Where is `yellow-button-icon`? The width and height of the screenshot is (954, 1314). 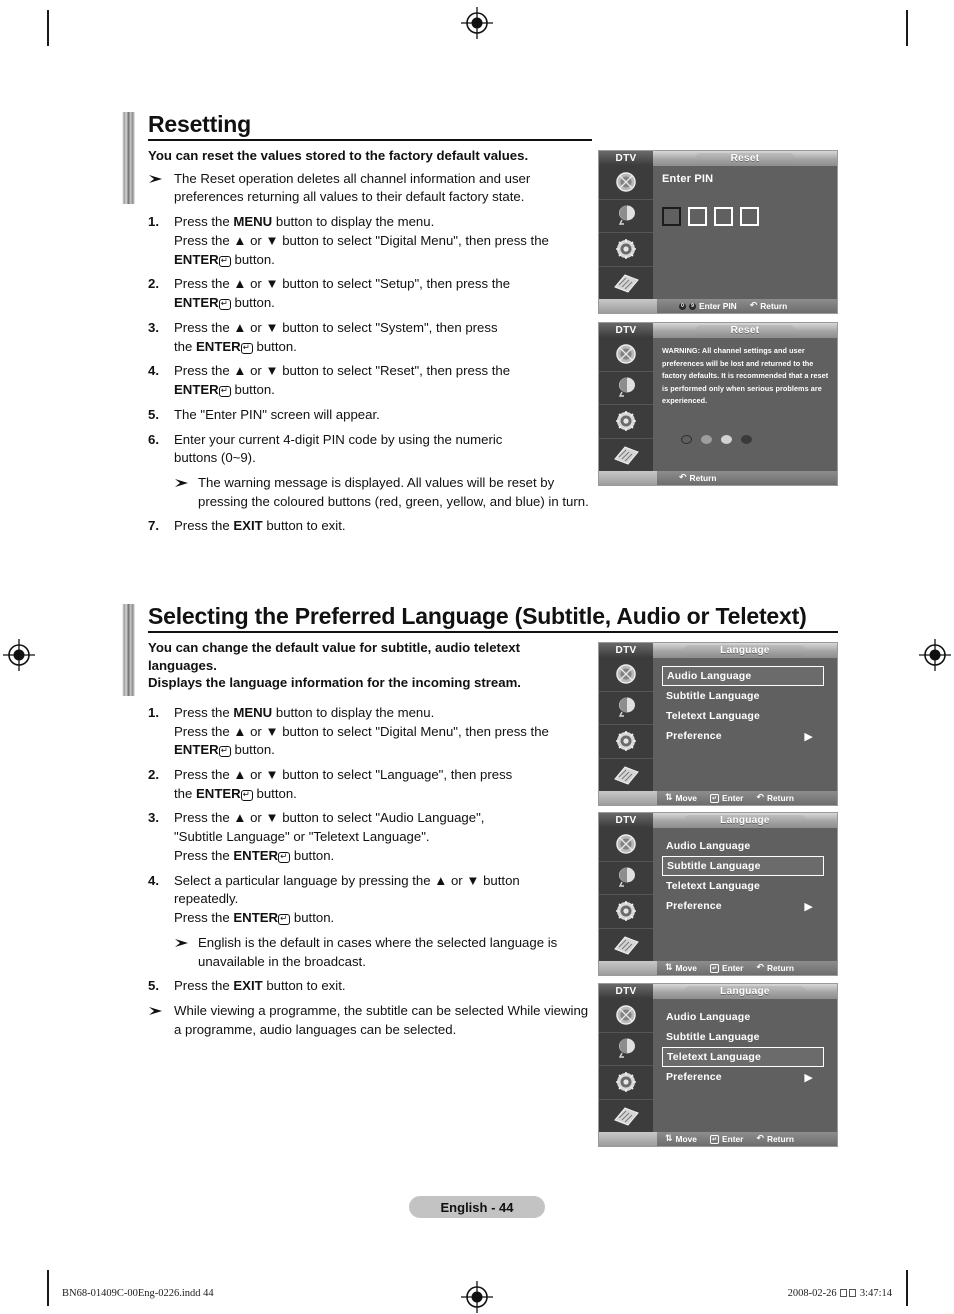 yellow-button-icon is located at coordinates (726, 439).